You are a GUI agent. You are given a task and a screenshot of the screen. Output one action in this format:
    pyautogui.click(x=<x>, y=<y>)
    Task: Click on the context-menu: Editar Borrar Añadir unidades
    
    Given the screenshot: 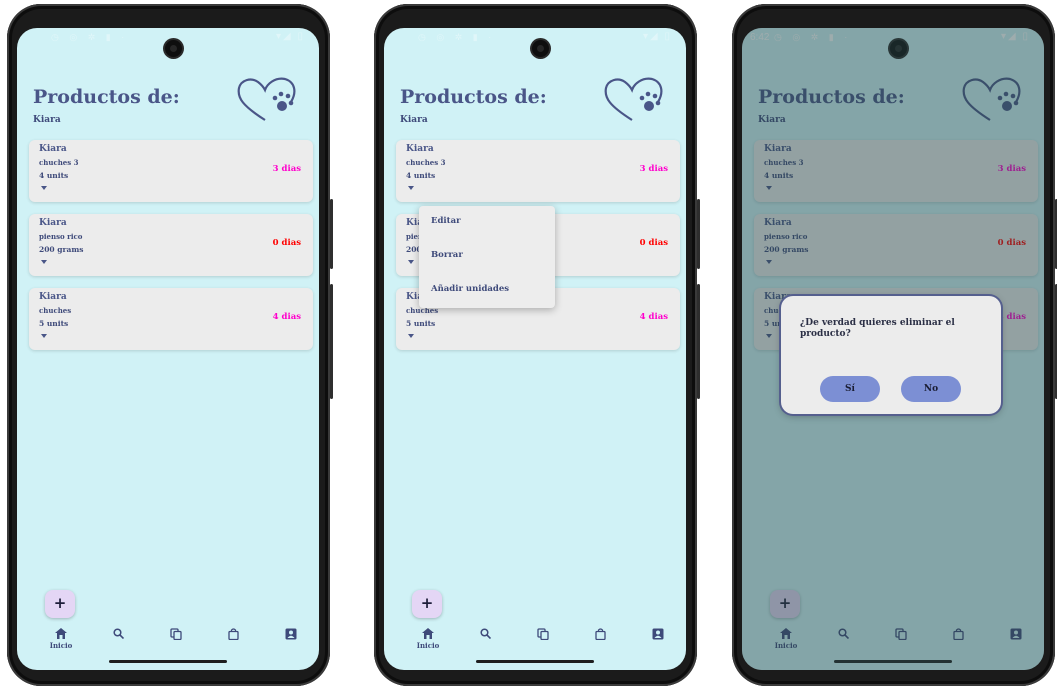 What is the action you would take?
    pyautogui.click(x=487, y=257)
    